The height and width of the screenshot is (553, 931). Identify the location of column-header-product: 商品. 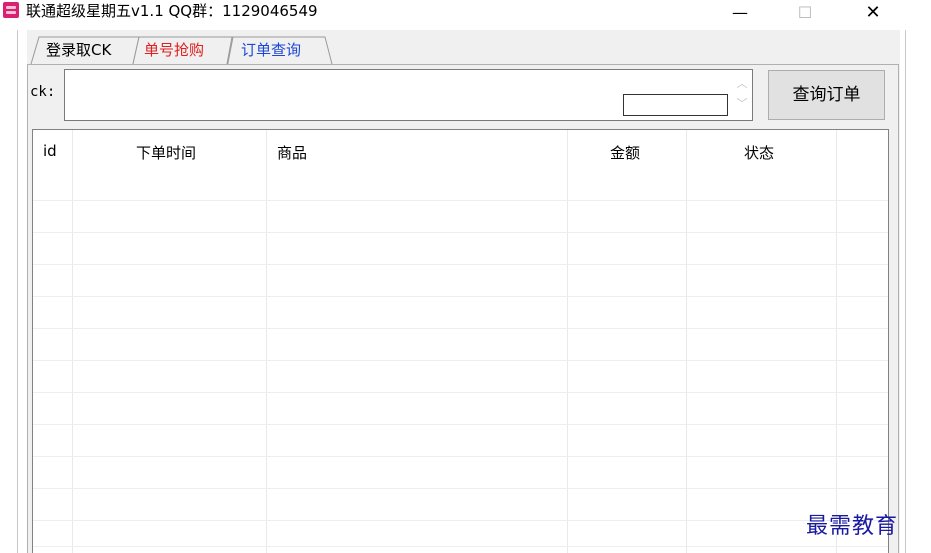
(292, 152).